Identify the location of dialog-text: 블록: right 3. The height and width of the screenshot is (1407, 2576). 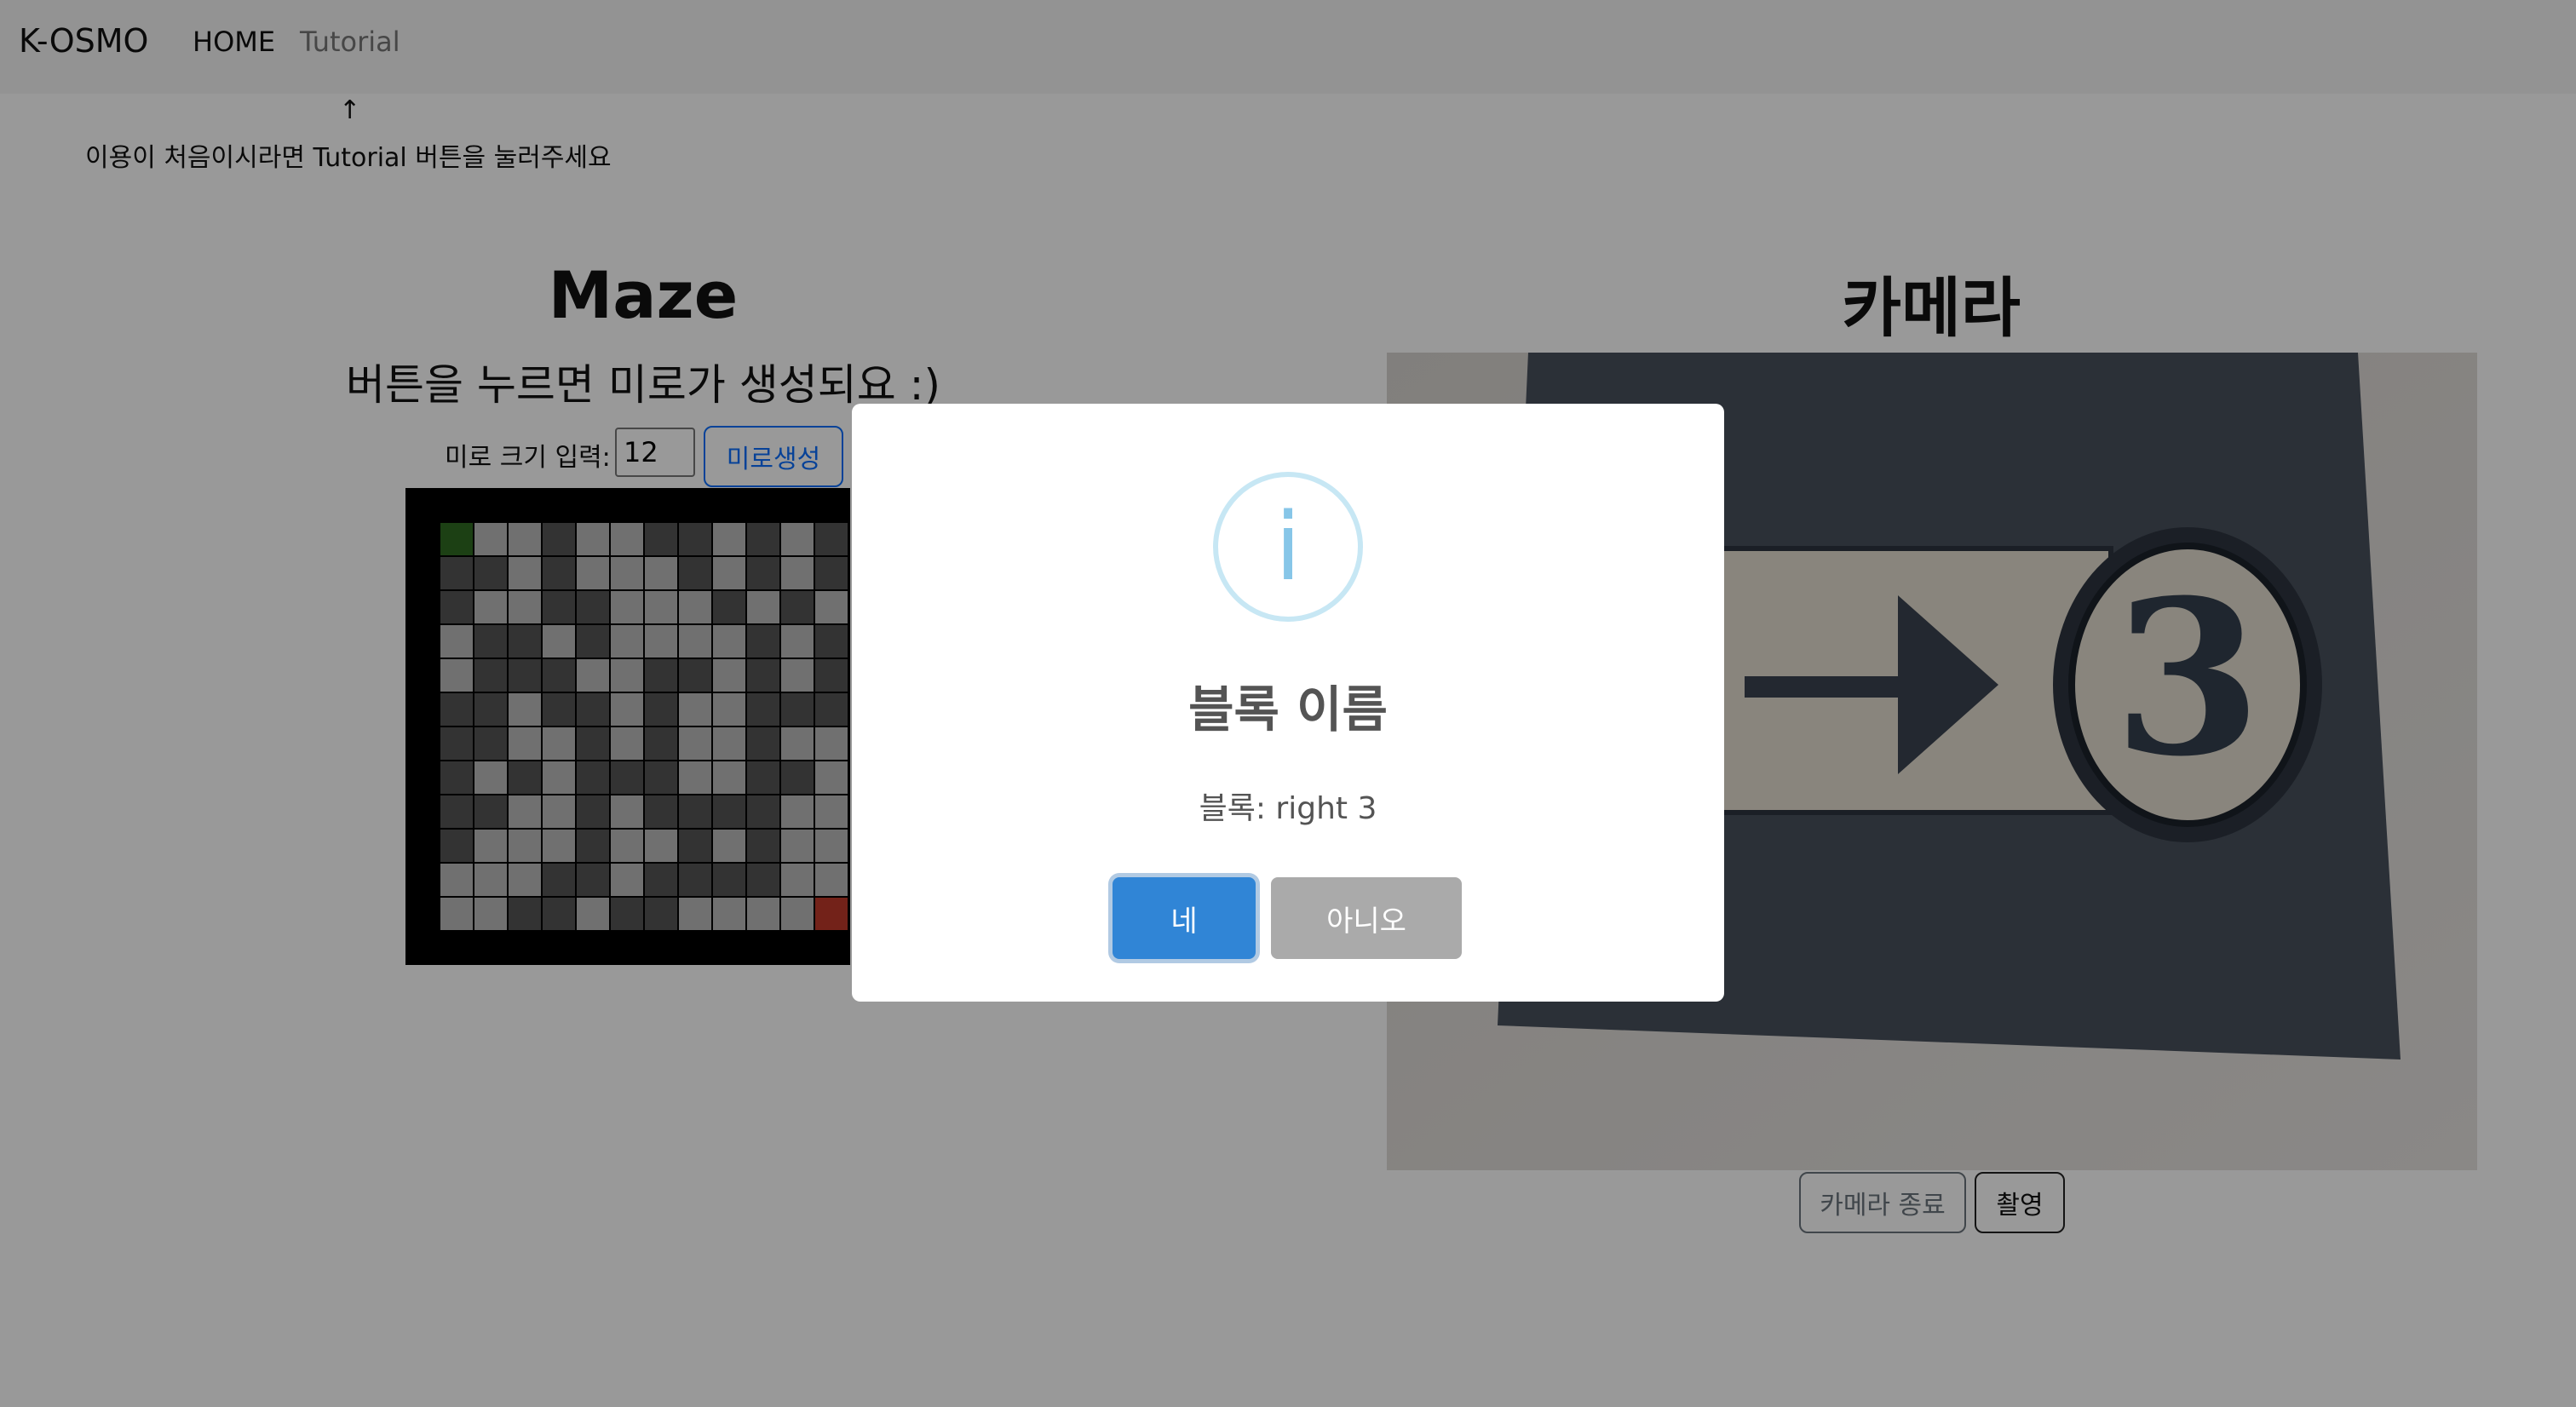
(1288, 808).